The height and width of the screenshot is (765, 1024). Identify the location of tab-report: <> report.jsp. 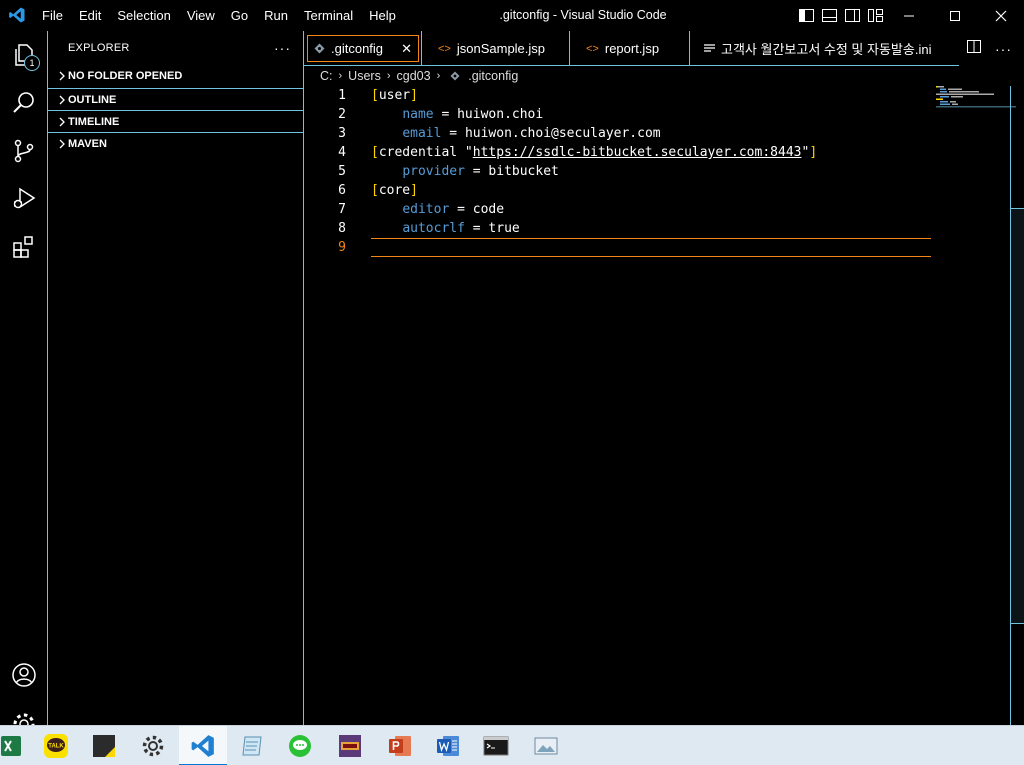
(630, 48).